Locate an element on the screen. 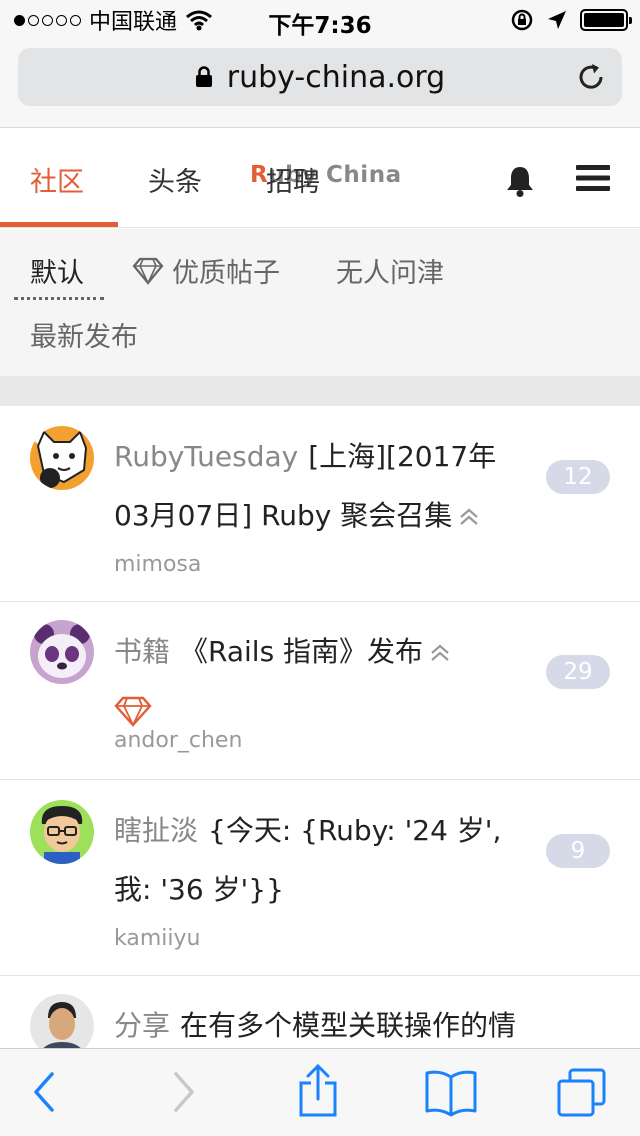 The width and height of the screenshot is (640, 1136). filter-excellent: 优质帖子 is located at coordinates (206, 270).